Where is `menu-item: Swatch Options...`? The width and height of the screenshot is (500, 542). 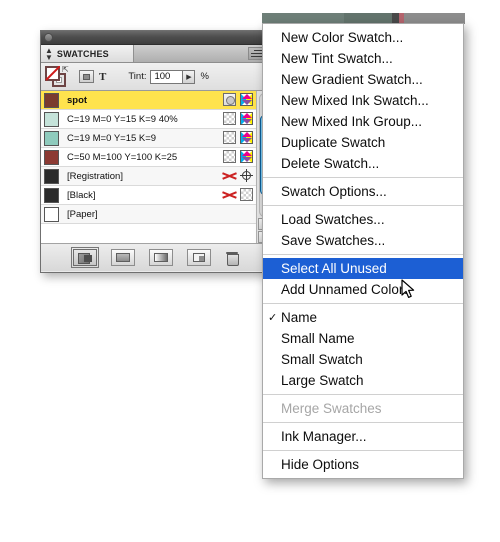 menu-item: Swatch Options... is located at coordinates (363, 191).